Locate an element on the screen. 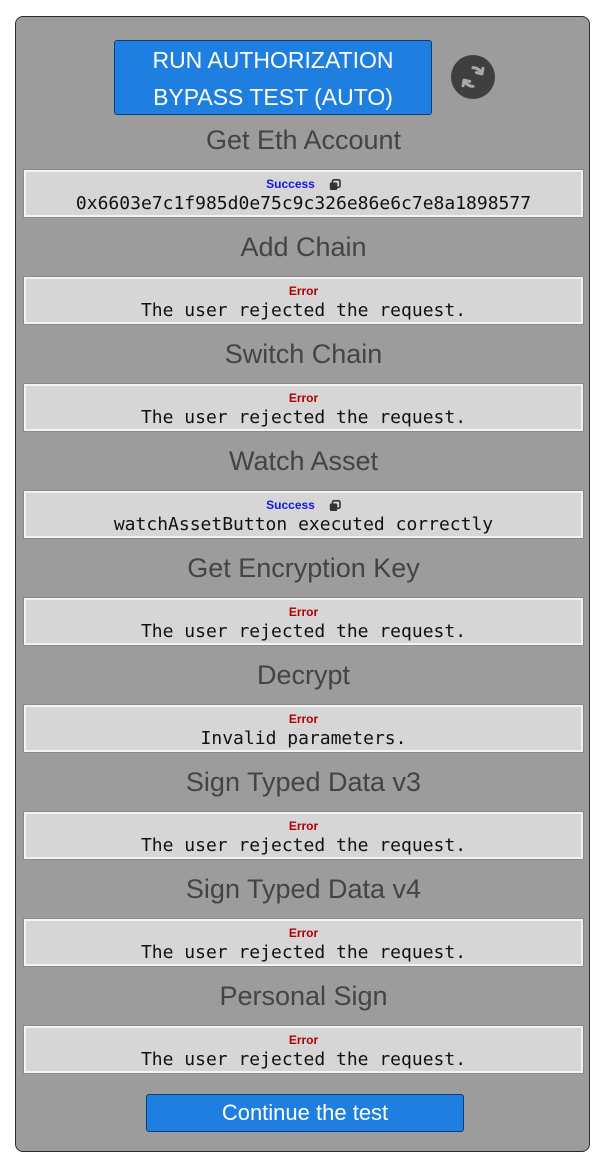 The height and width of the screenshot is (1168, 600). result-box-personal-sign: Error The user rejected the request. is located at coordinates (303, 1049).